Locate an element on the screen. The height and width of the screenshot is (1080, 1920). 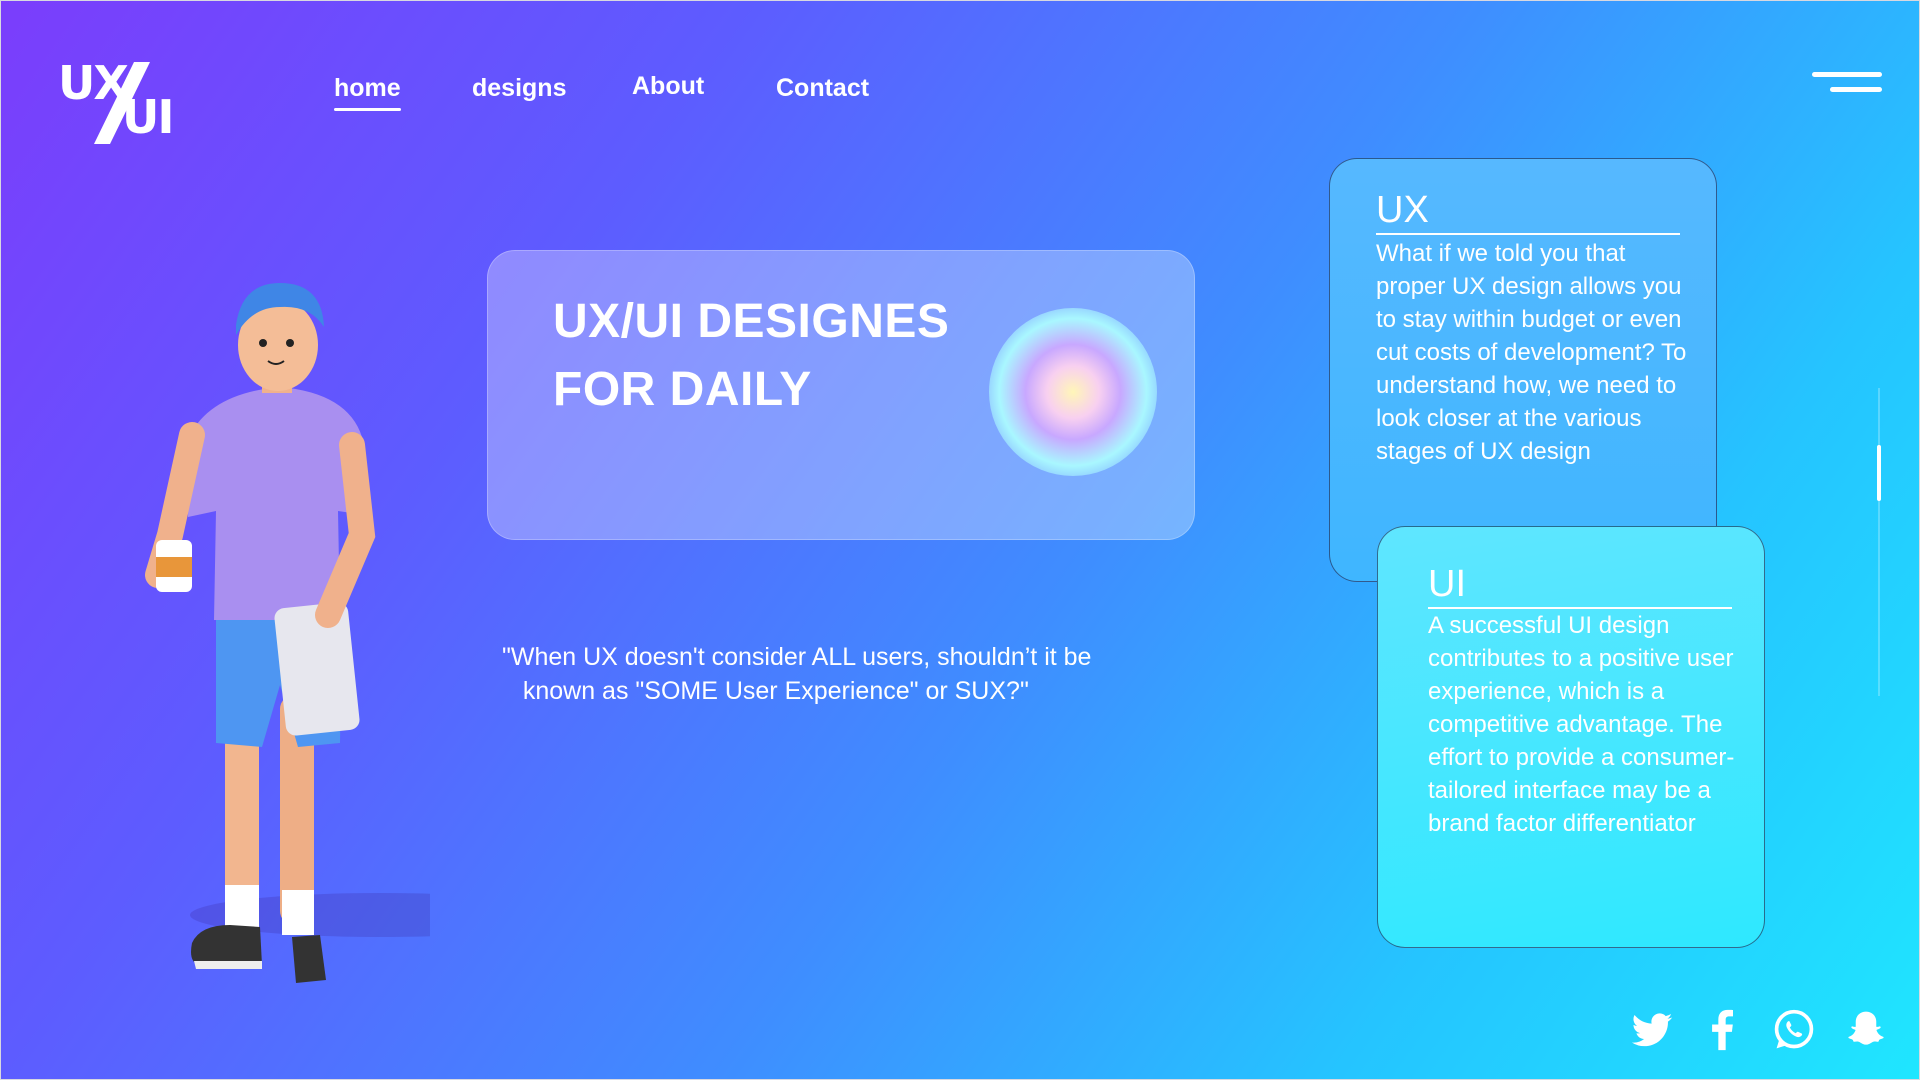
hamburger-menu-icon is located at coordinates (1847, 85).